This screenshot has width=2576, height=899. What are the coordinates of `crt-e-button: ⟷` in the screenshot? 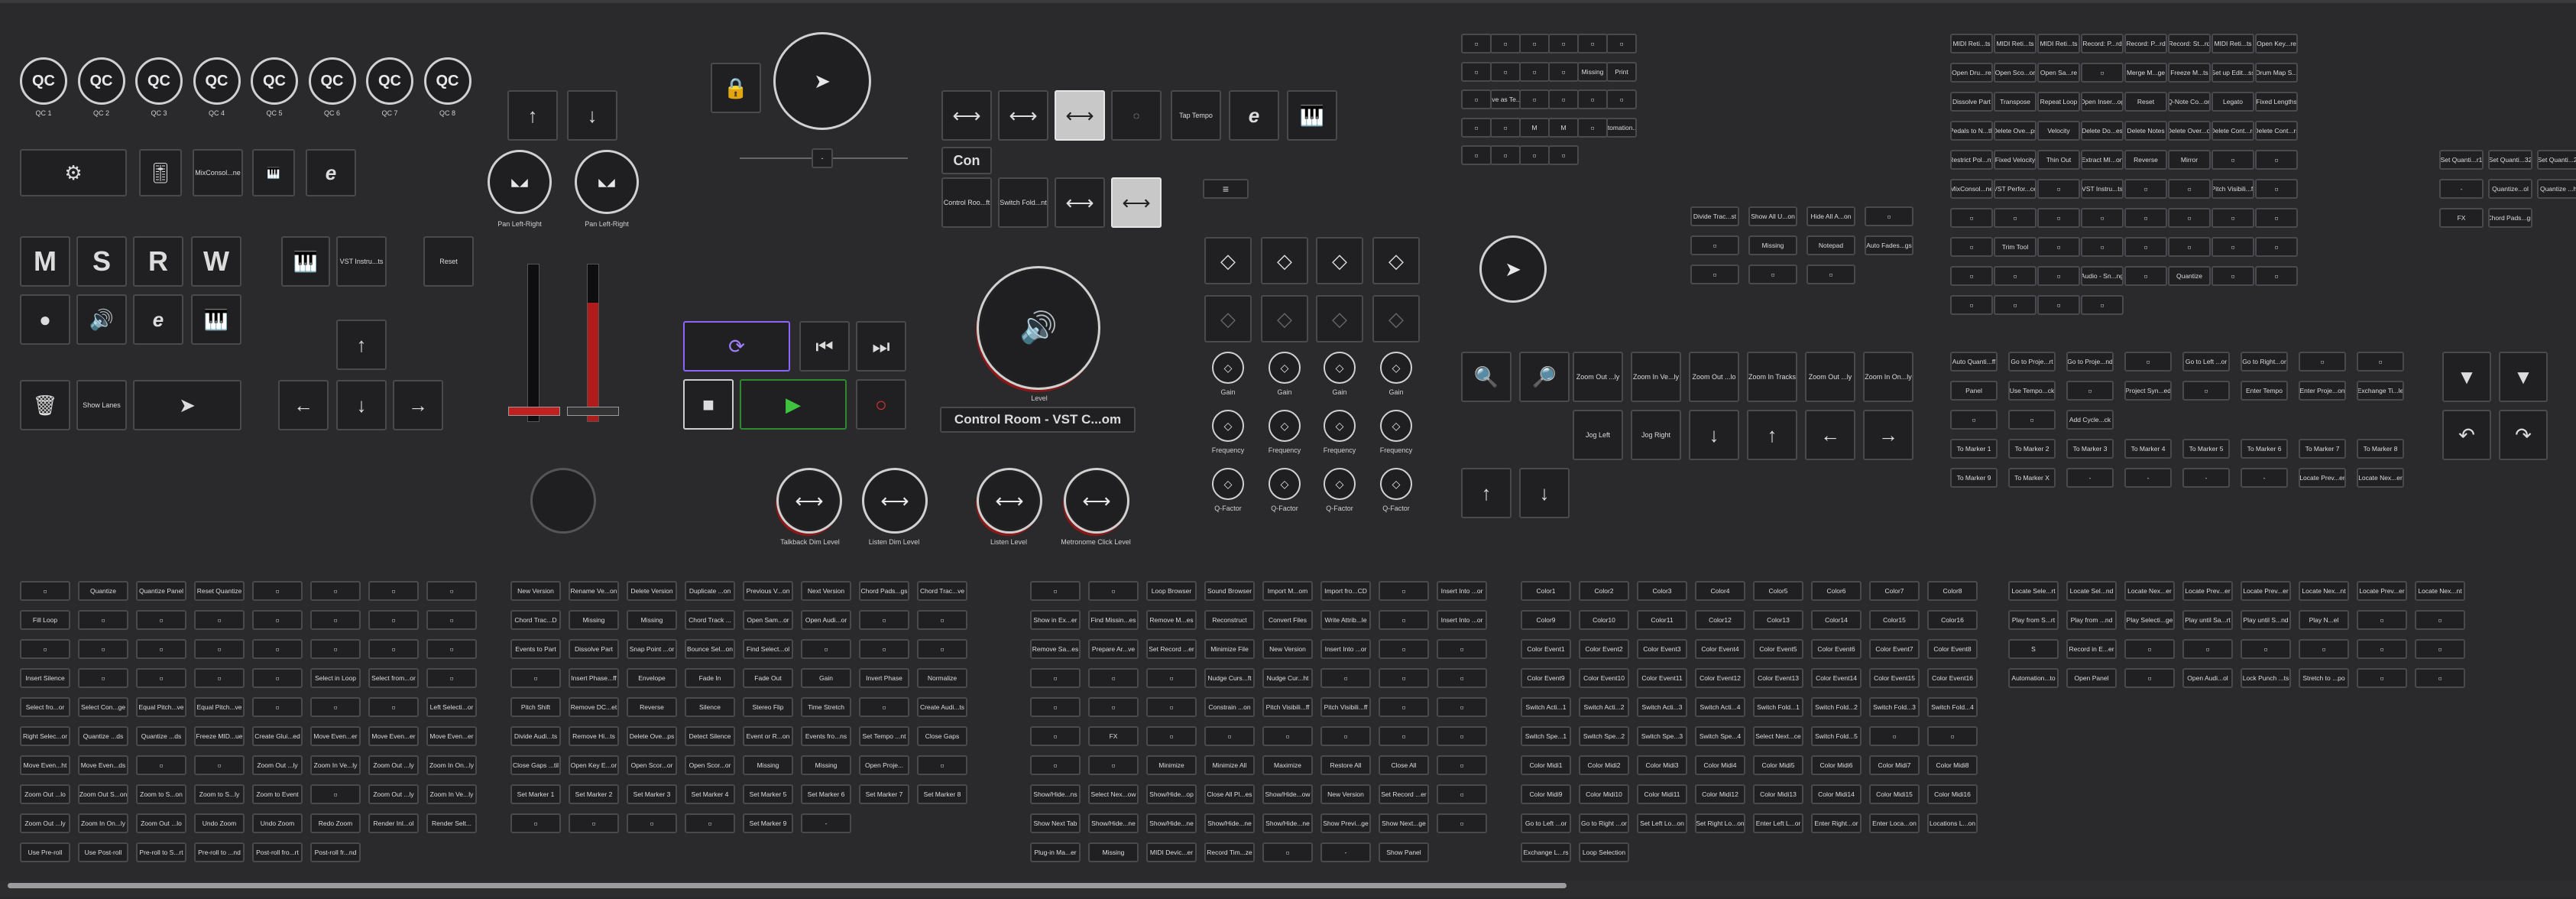 It's located at (1080, 202).